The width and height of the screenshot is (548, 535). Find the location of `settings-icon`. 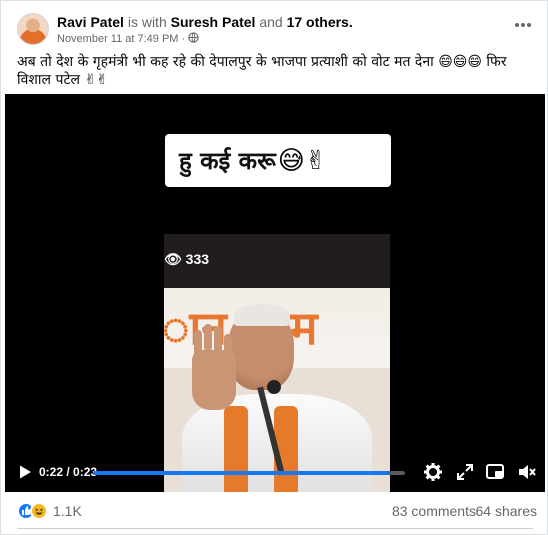

settings-icon is located at coordinates (433, 472).